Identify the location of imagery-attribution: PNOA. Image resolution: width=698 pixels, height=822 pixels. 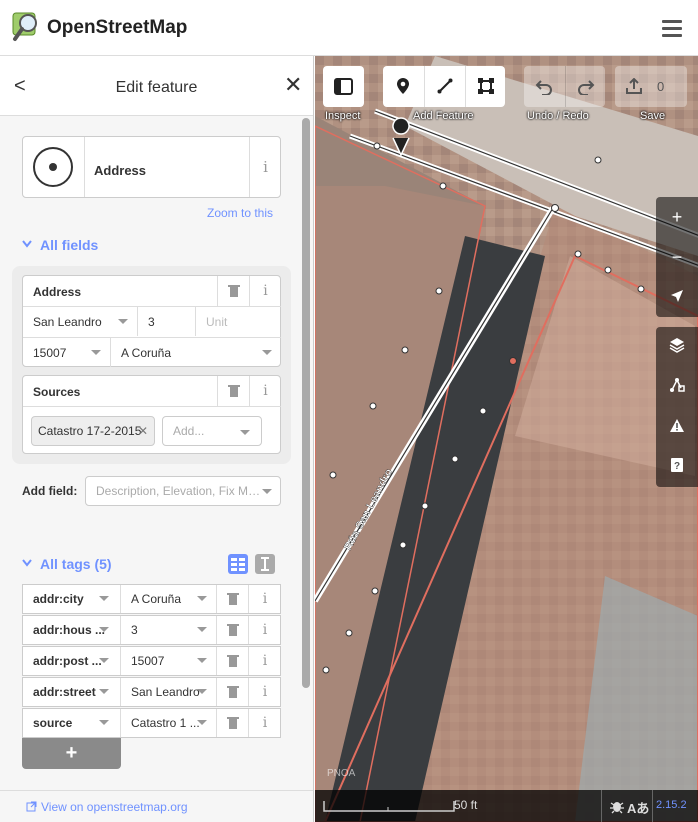
(341, 773).